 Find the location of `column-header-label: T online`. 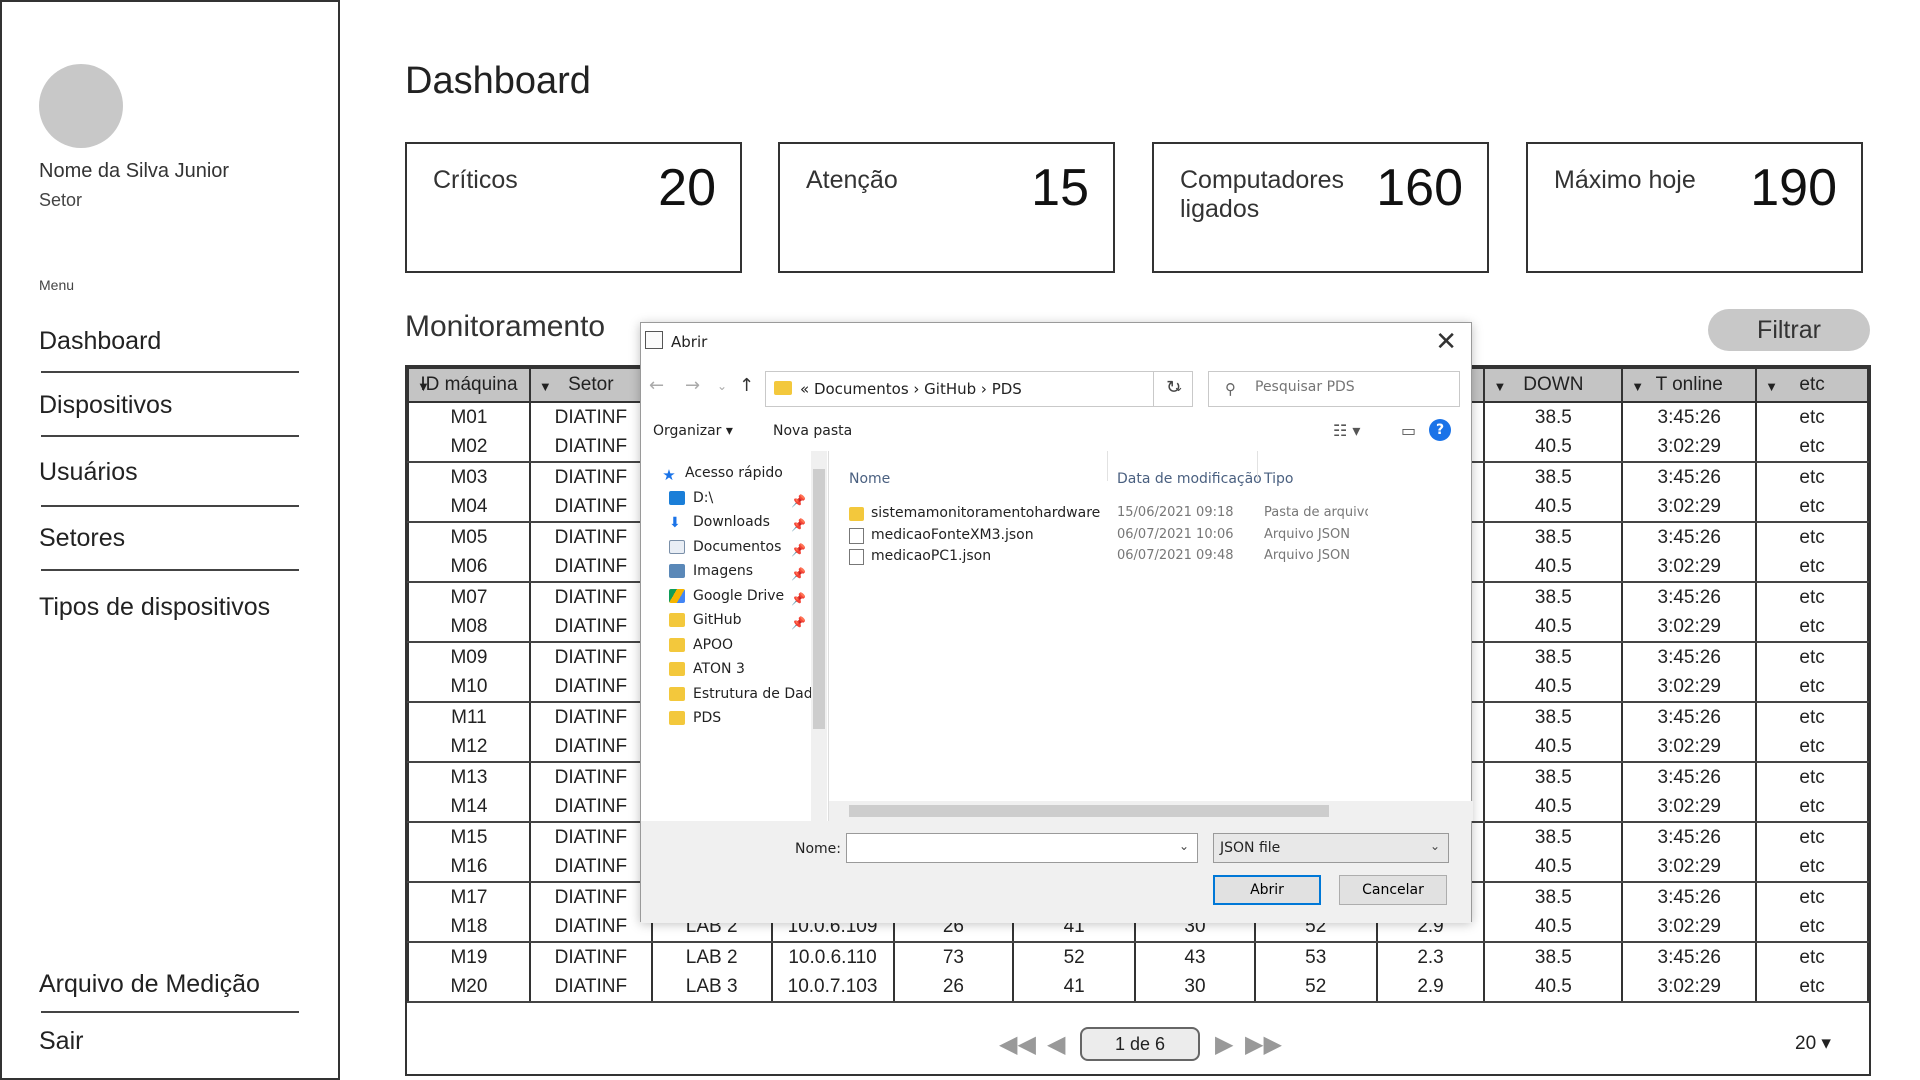

column-header-label: T online is located at coordinates (1689, 384).